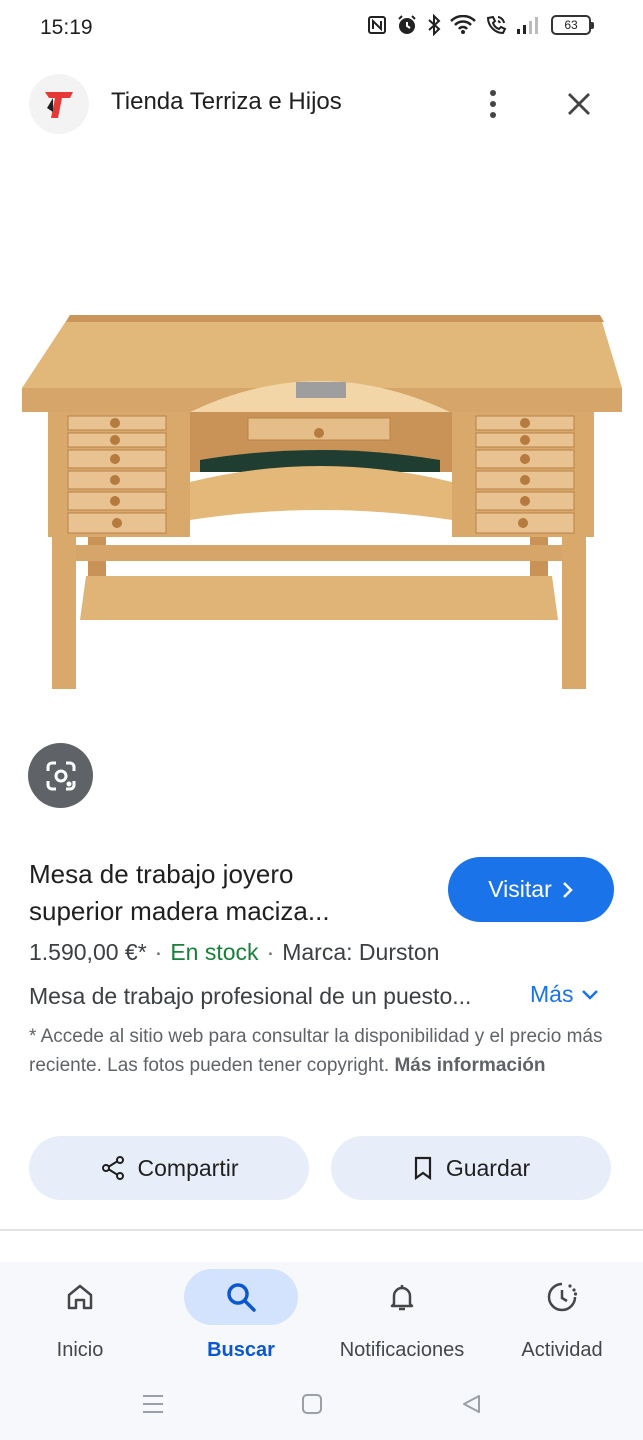  I want to click on status-time: 15:19, so click(66, 27).